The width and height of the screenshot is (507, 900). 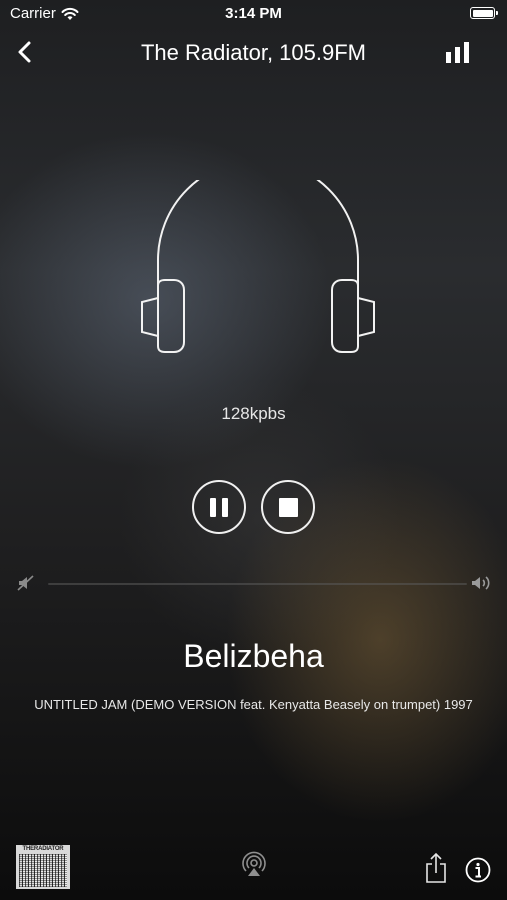 I want to click on nav-bar: The Radiator, 105.9FM, so click(x=253, y=52).